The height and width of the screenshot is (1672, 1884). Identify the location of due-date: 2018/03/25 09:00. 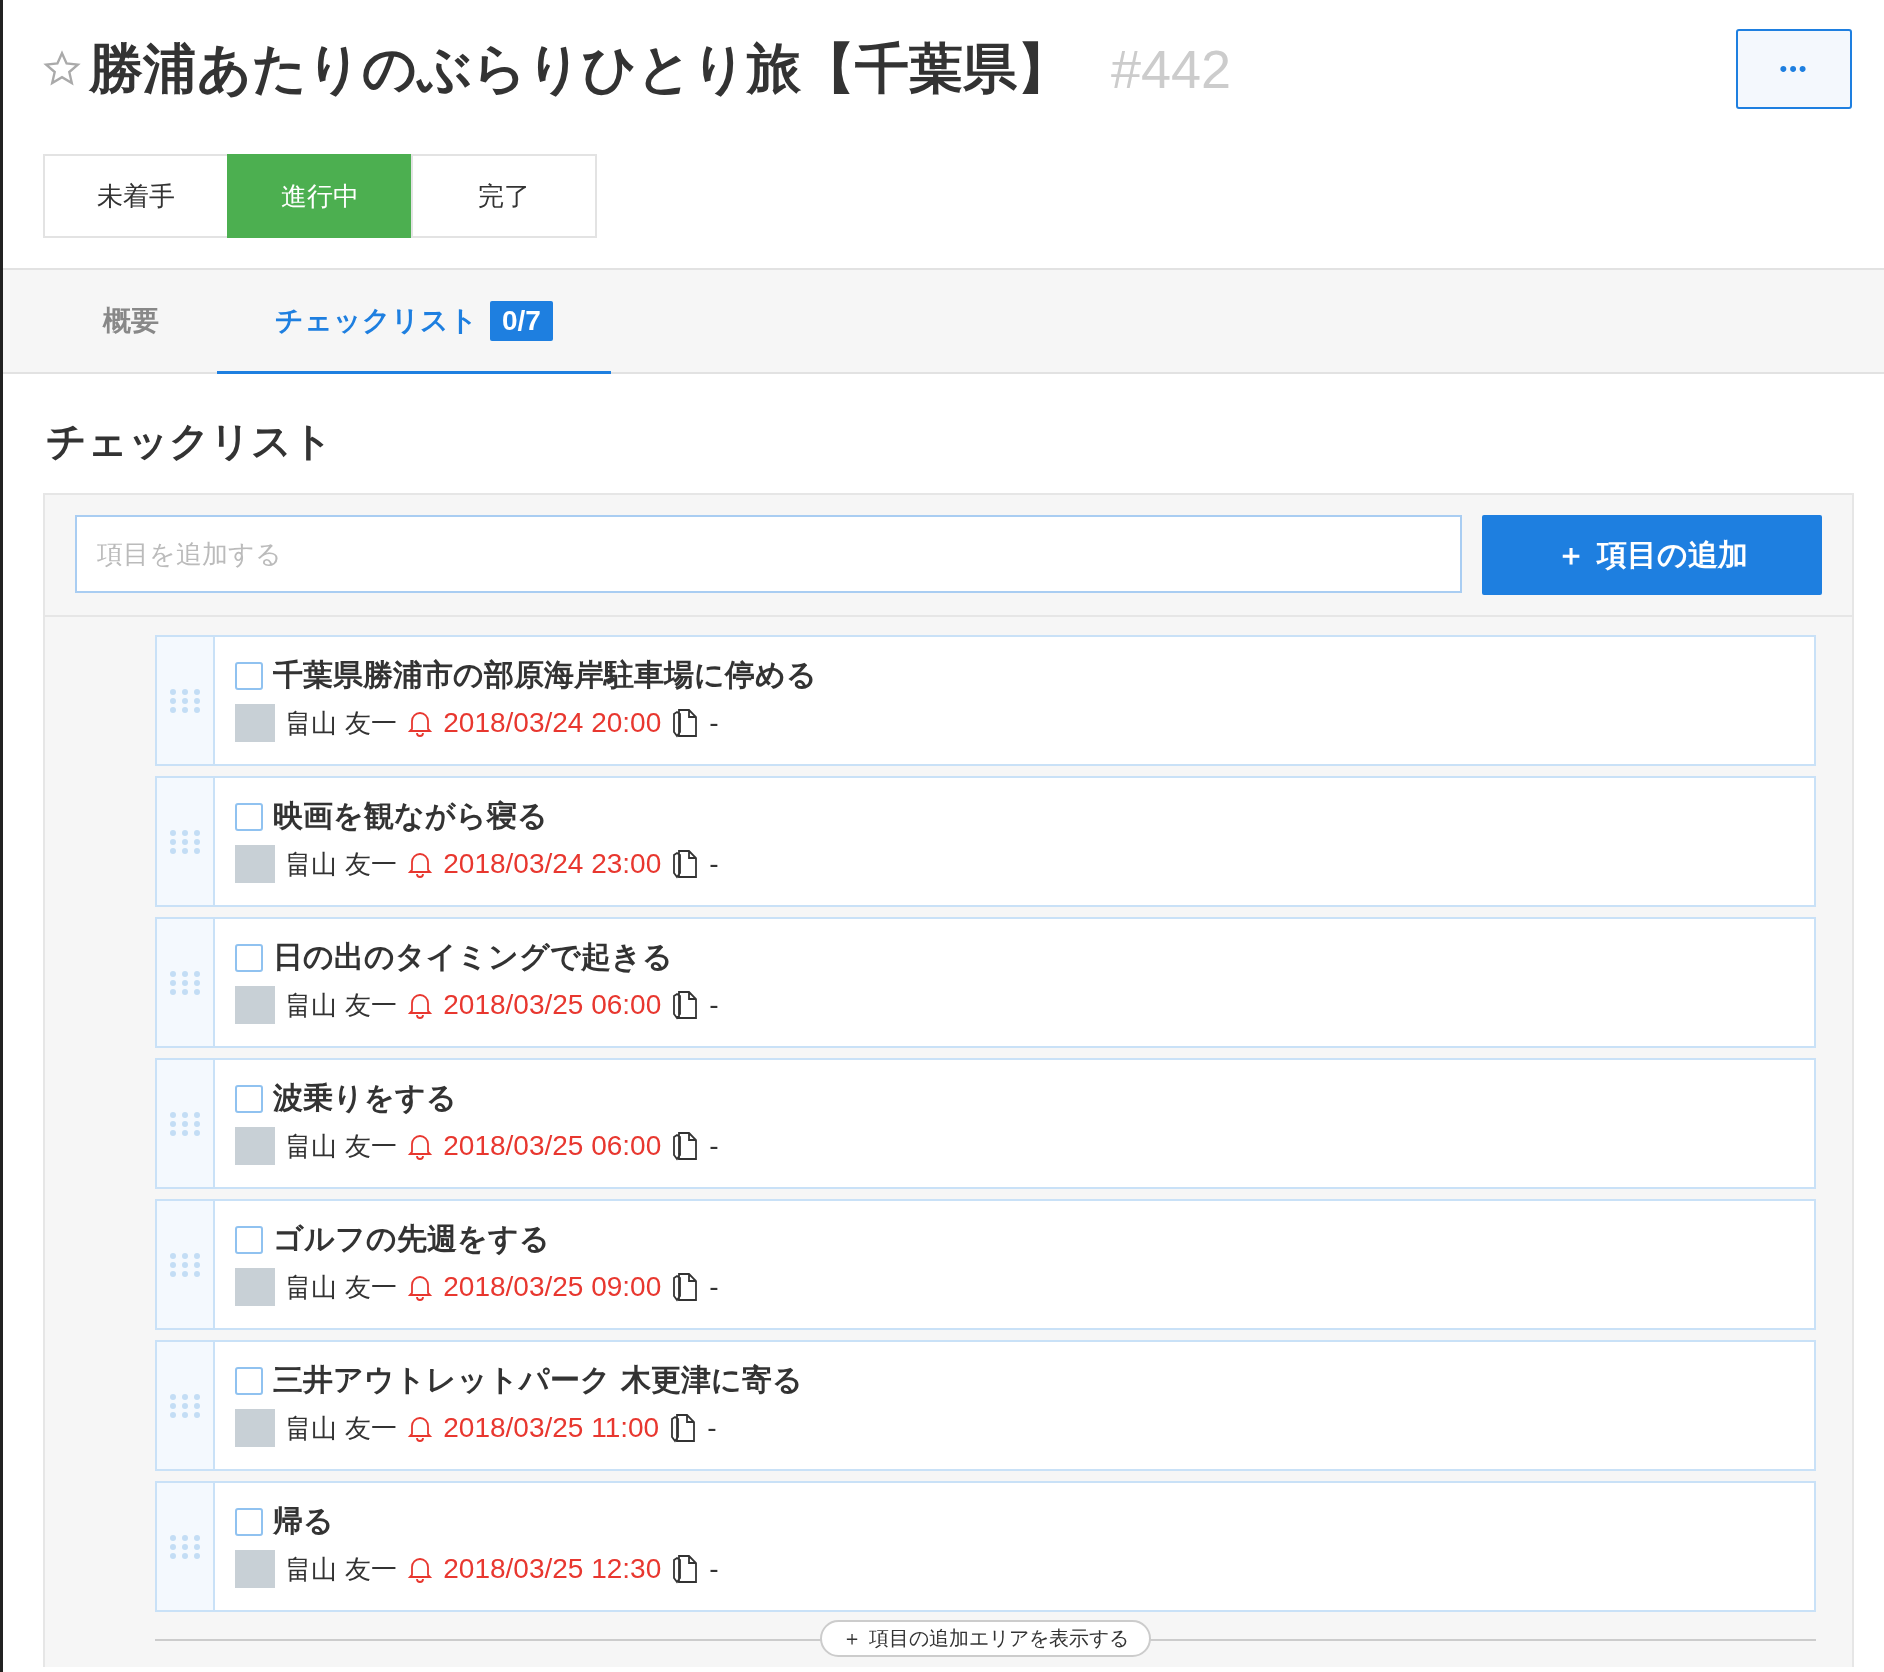
(552, 1287).